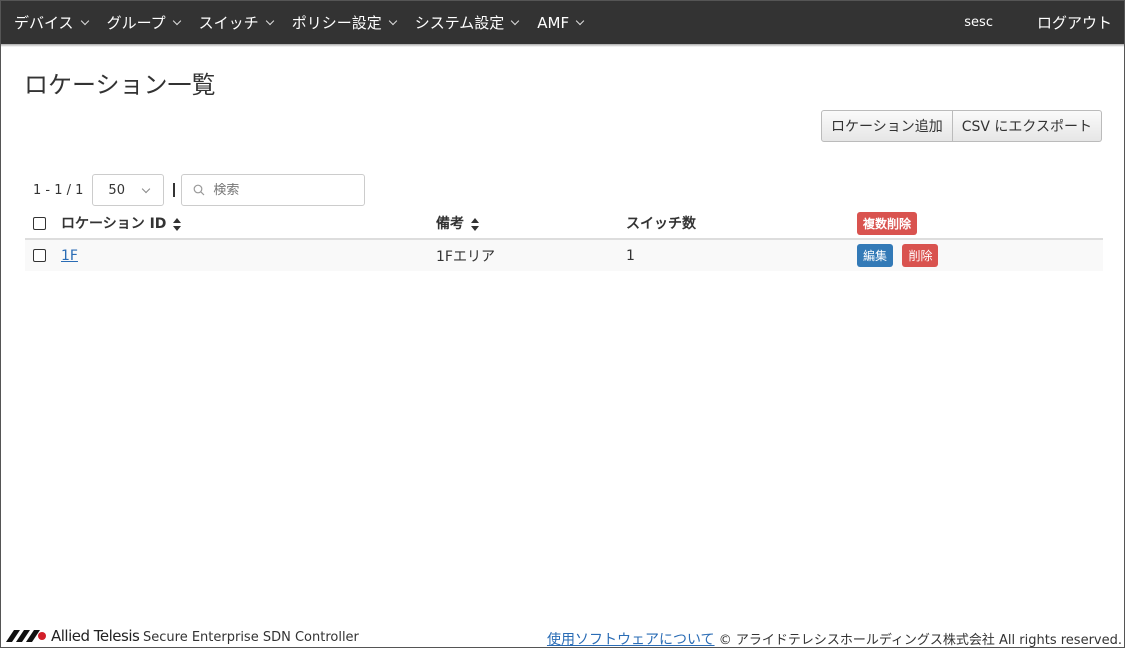  Describe the element at coordinates (631, 640) in the screenshot. I see `software-info-link: 使用ソフトウェアについて` at that location.